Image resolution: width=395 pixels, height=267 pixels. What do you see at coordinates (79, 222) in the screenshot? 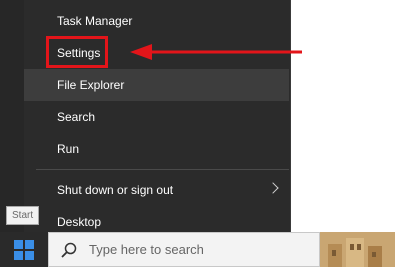
I see `menu-item-label: Desktop` at bounding box center [79, 222].